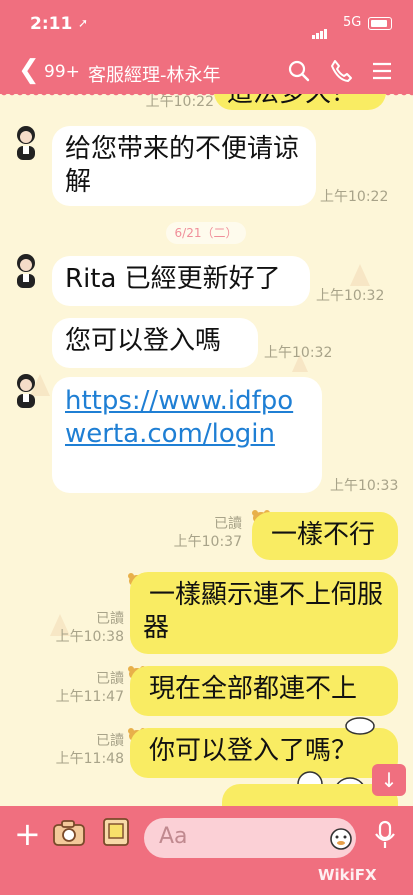  I want to click on message-text: 给您带来的不便请谅解, so click(182, 165).